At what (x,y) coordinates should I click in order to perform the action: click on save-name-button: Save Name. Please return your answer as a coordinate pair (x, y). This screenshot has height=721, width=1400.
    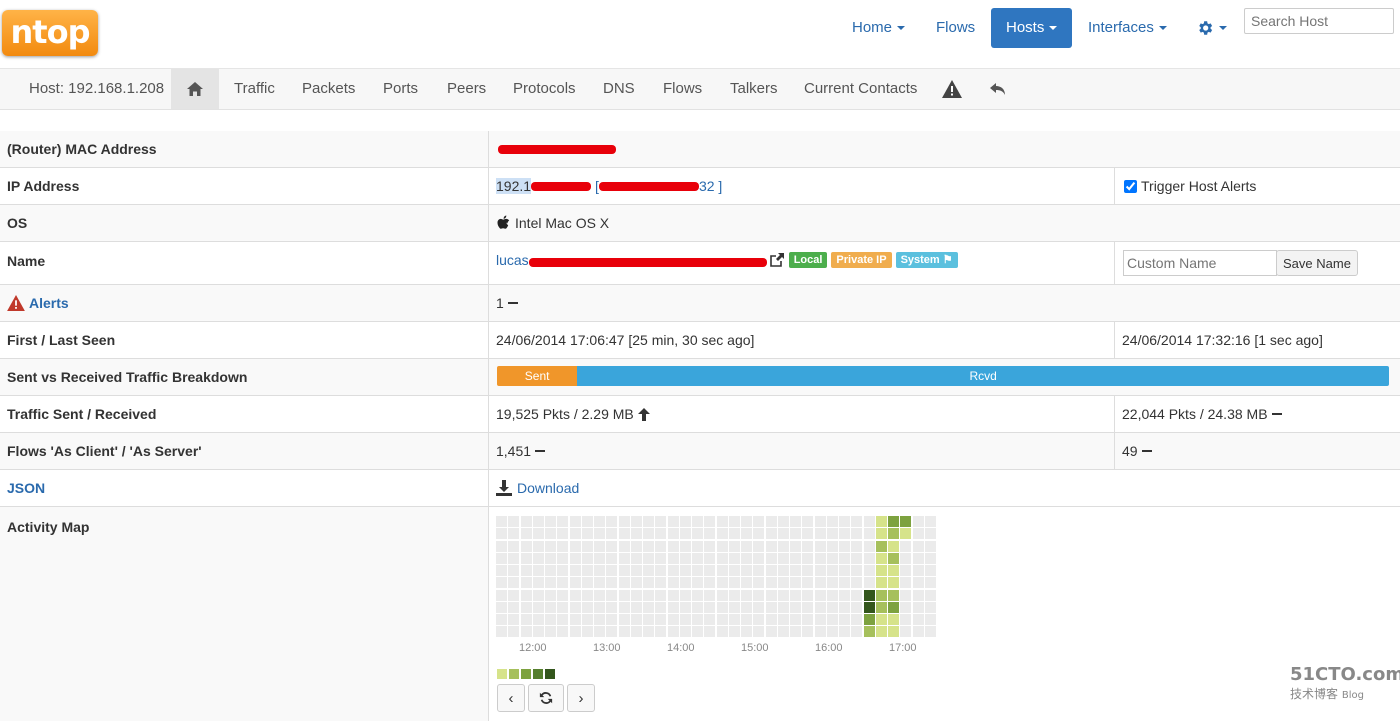
    Looking at the image, I should click on (1317, 263).